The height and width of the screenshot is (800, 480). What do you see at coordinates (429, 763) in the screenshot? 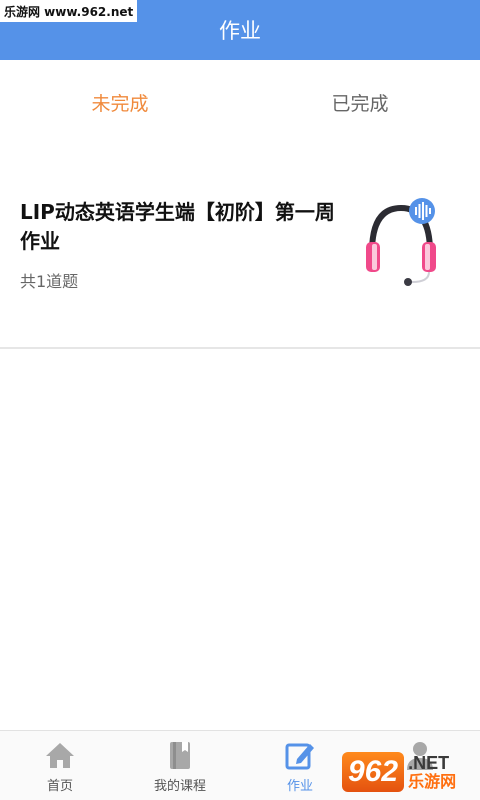
I see `watermark-logo-net: .NET` at bounding box center [429, 763].